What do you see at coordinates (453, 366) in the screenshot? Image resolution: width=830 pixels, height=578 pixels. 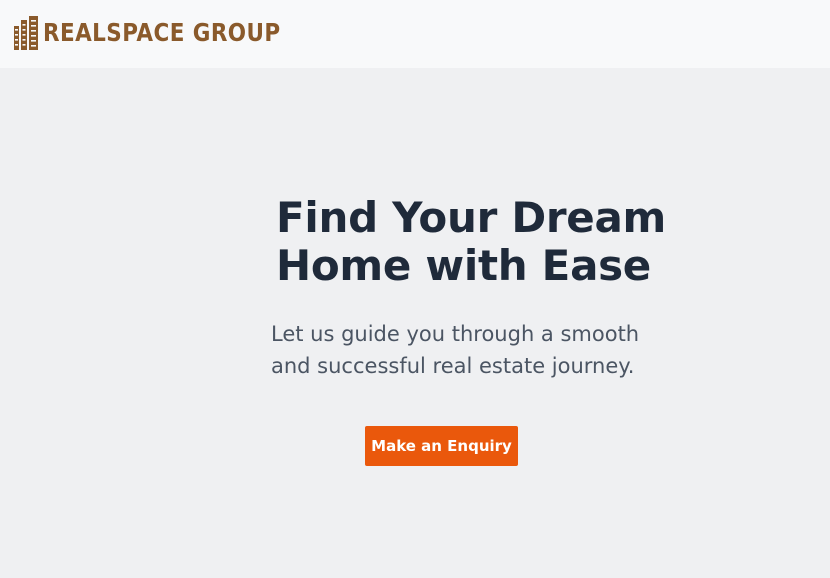 I see `hero-subtitle-line-2: and successful real estate journey.` at bounding box center [453, 366].